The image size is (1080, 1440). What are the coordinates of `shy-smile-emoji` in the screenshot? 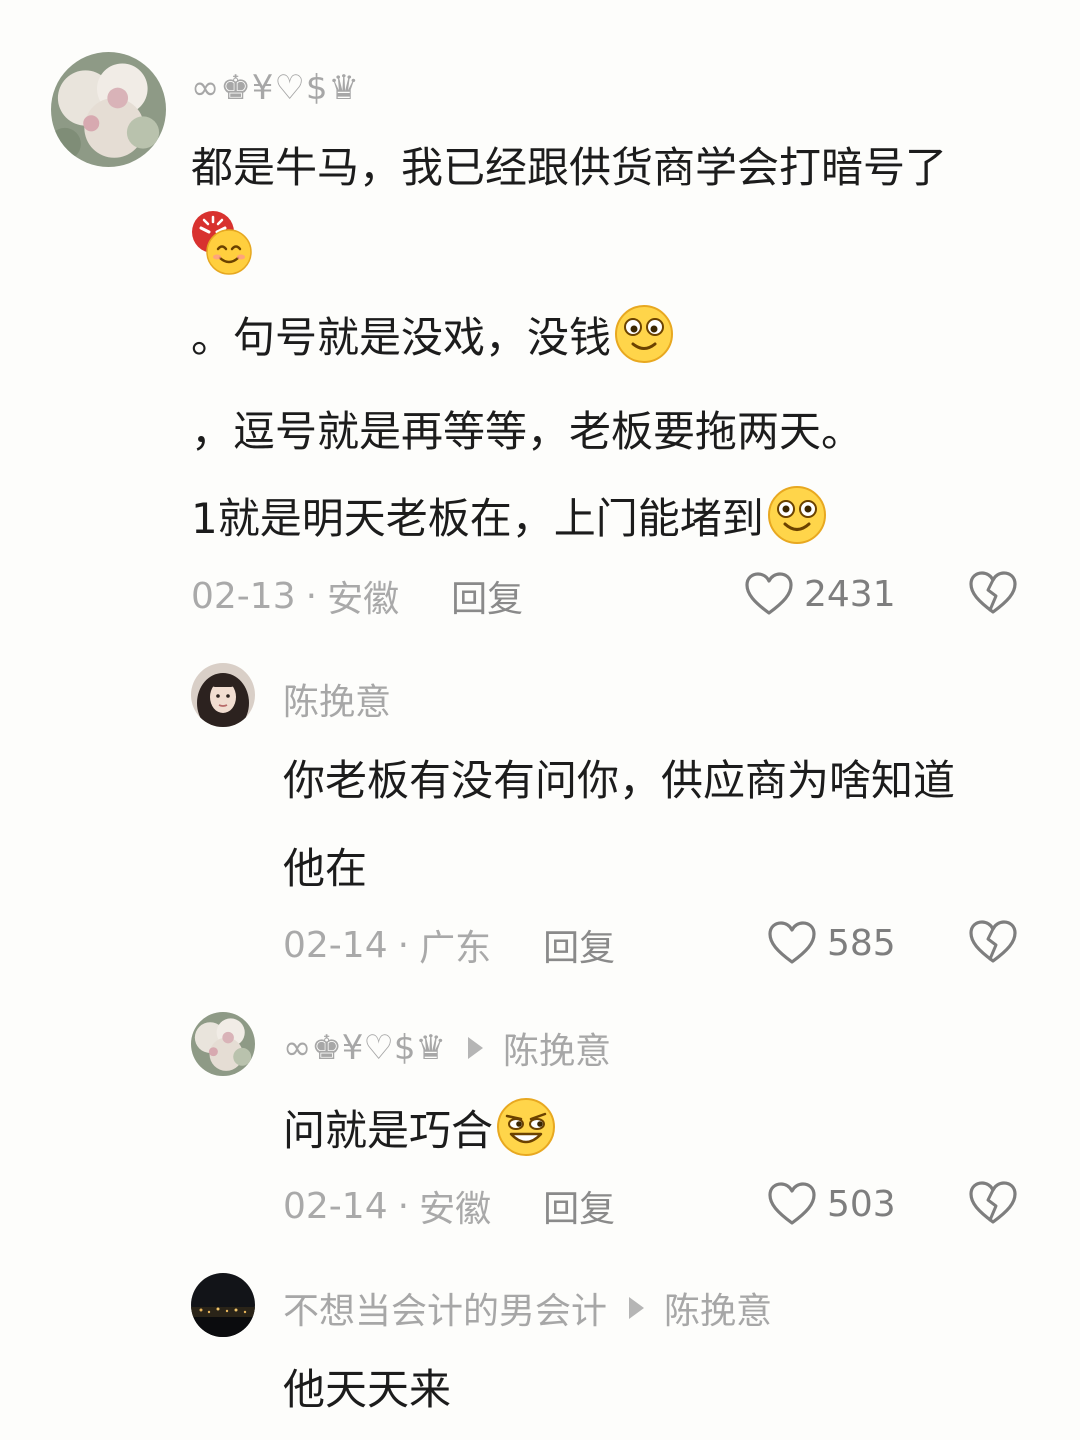 It's located at (644, 334).